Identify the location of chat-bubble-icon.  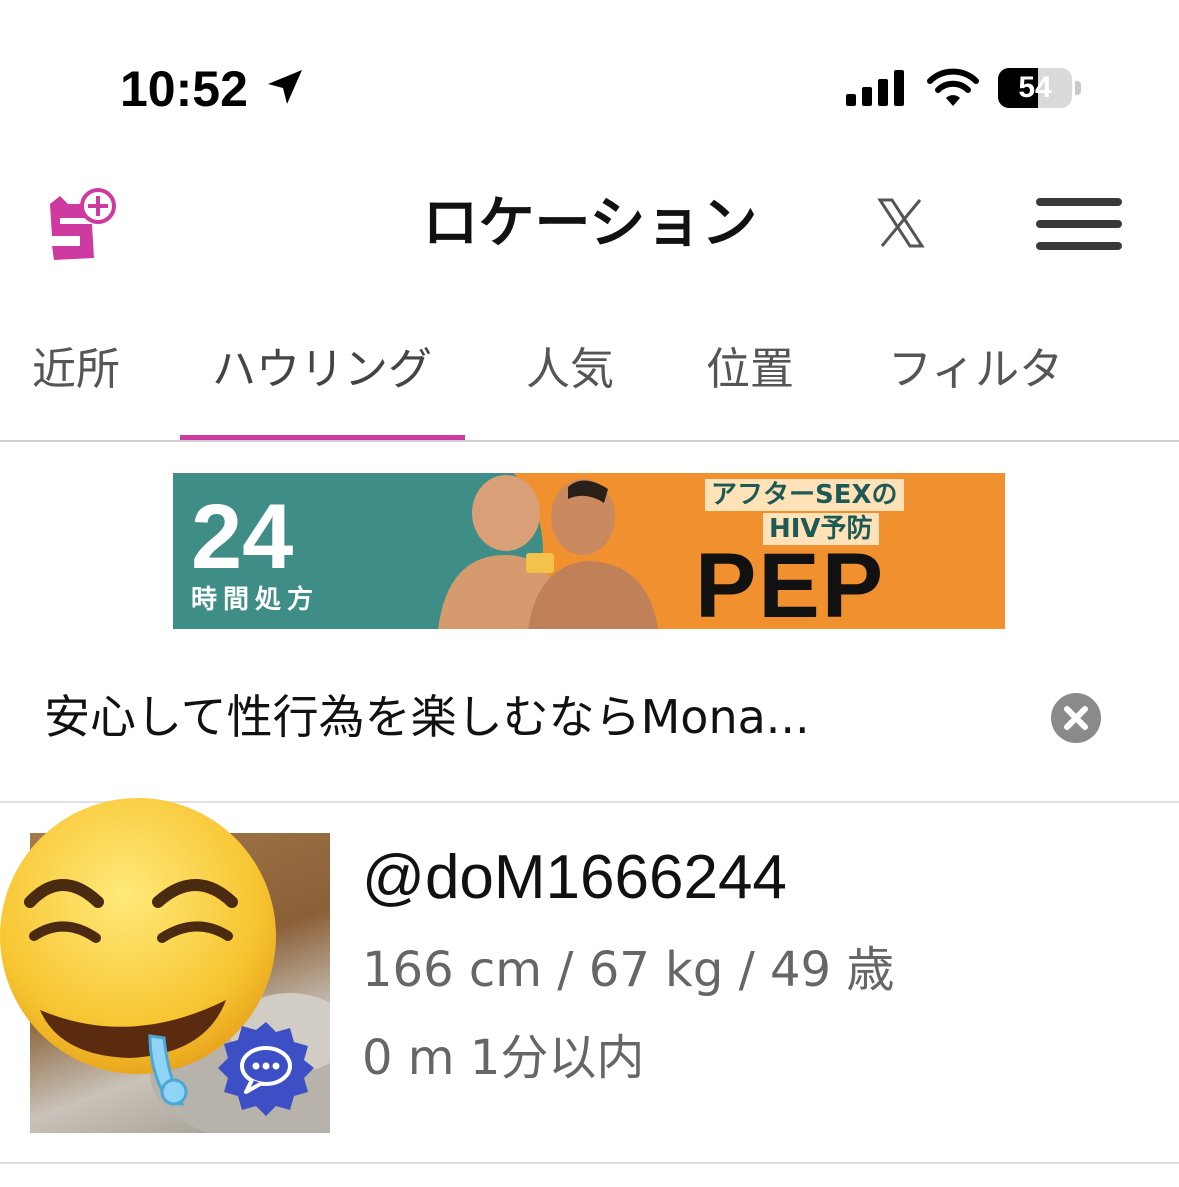
(266, 1068).